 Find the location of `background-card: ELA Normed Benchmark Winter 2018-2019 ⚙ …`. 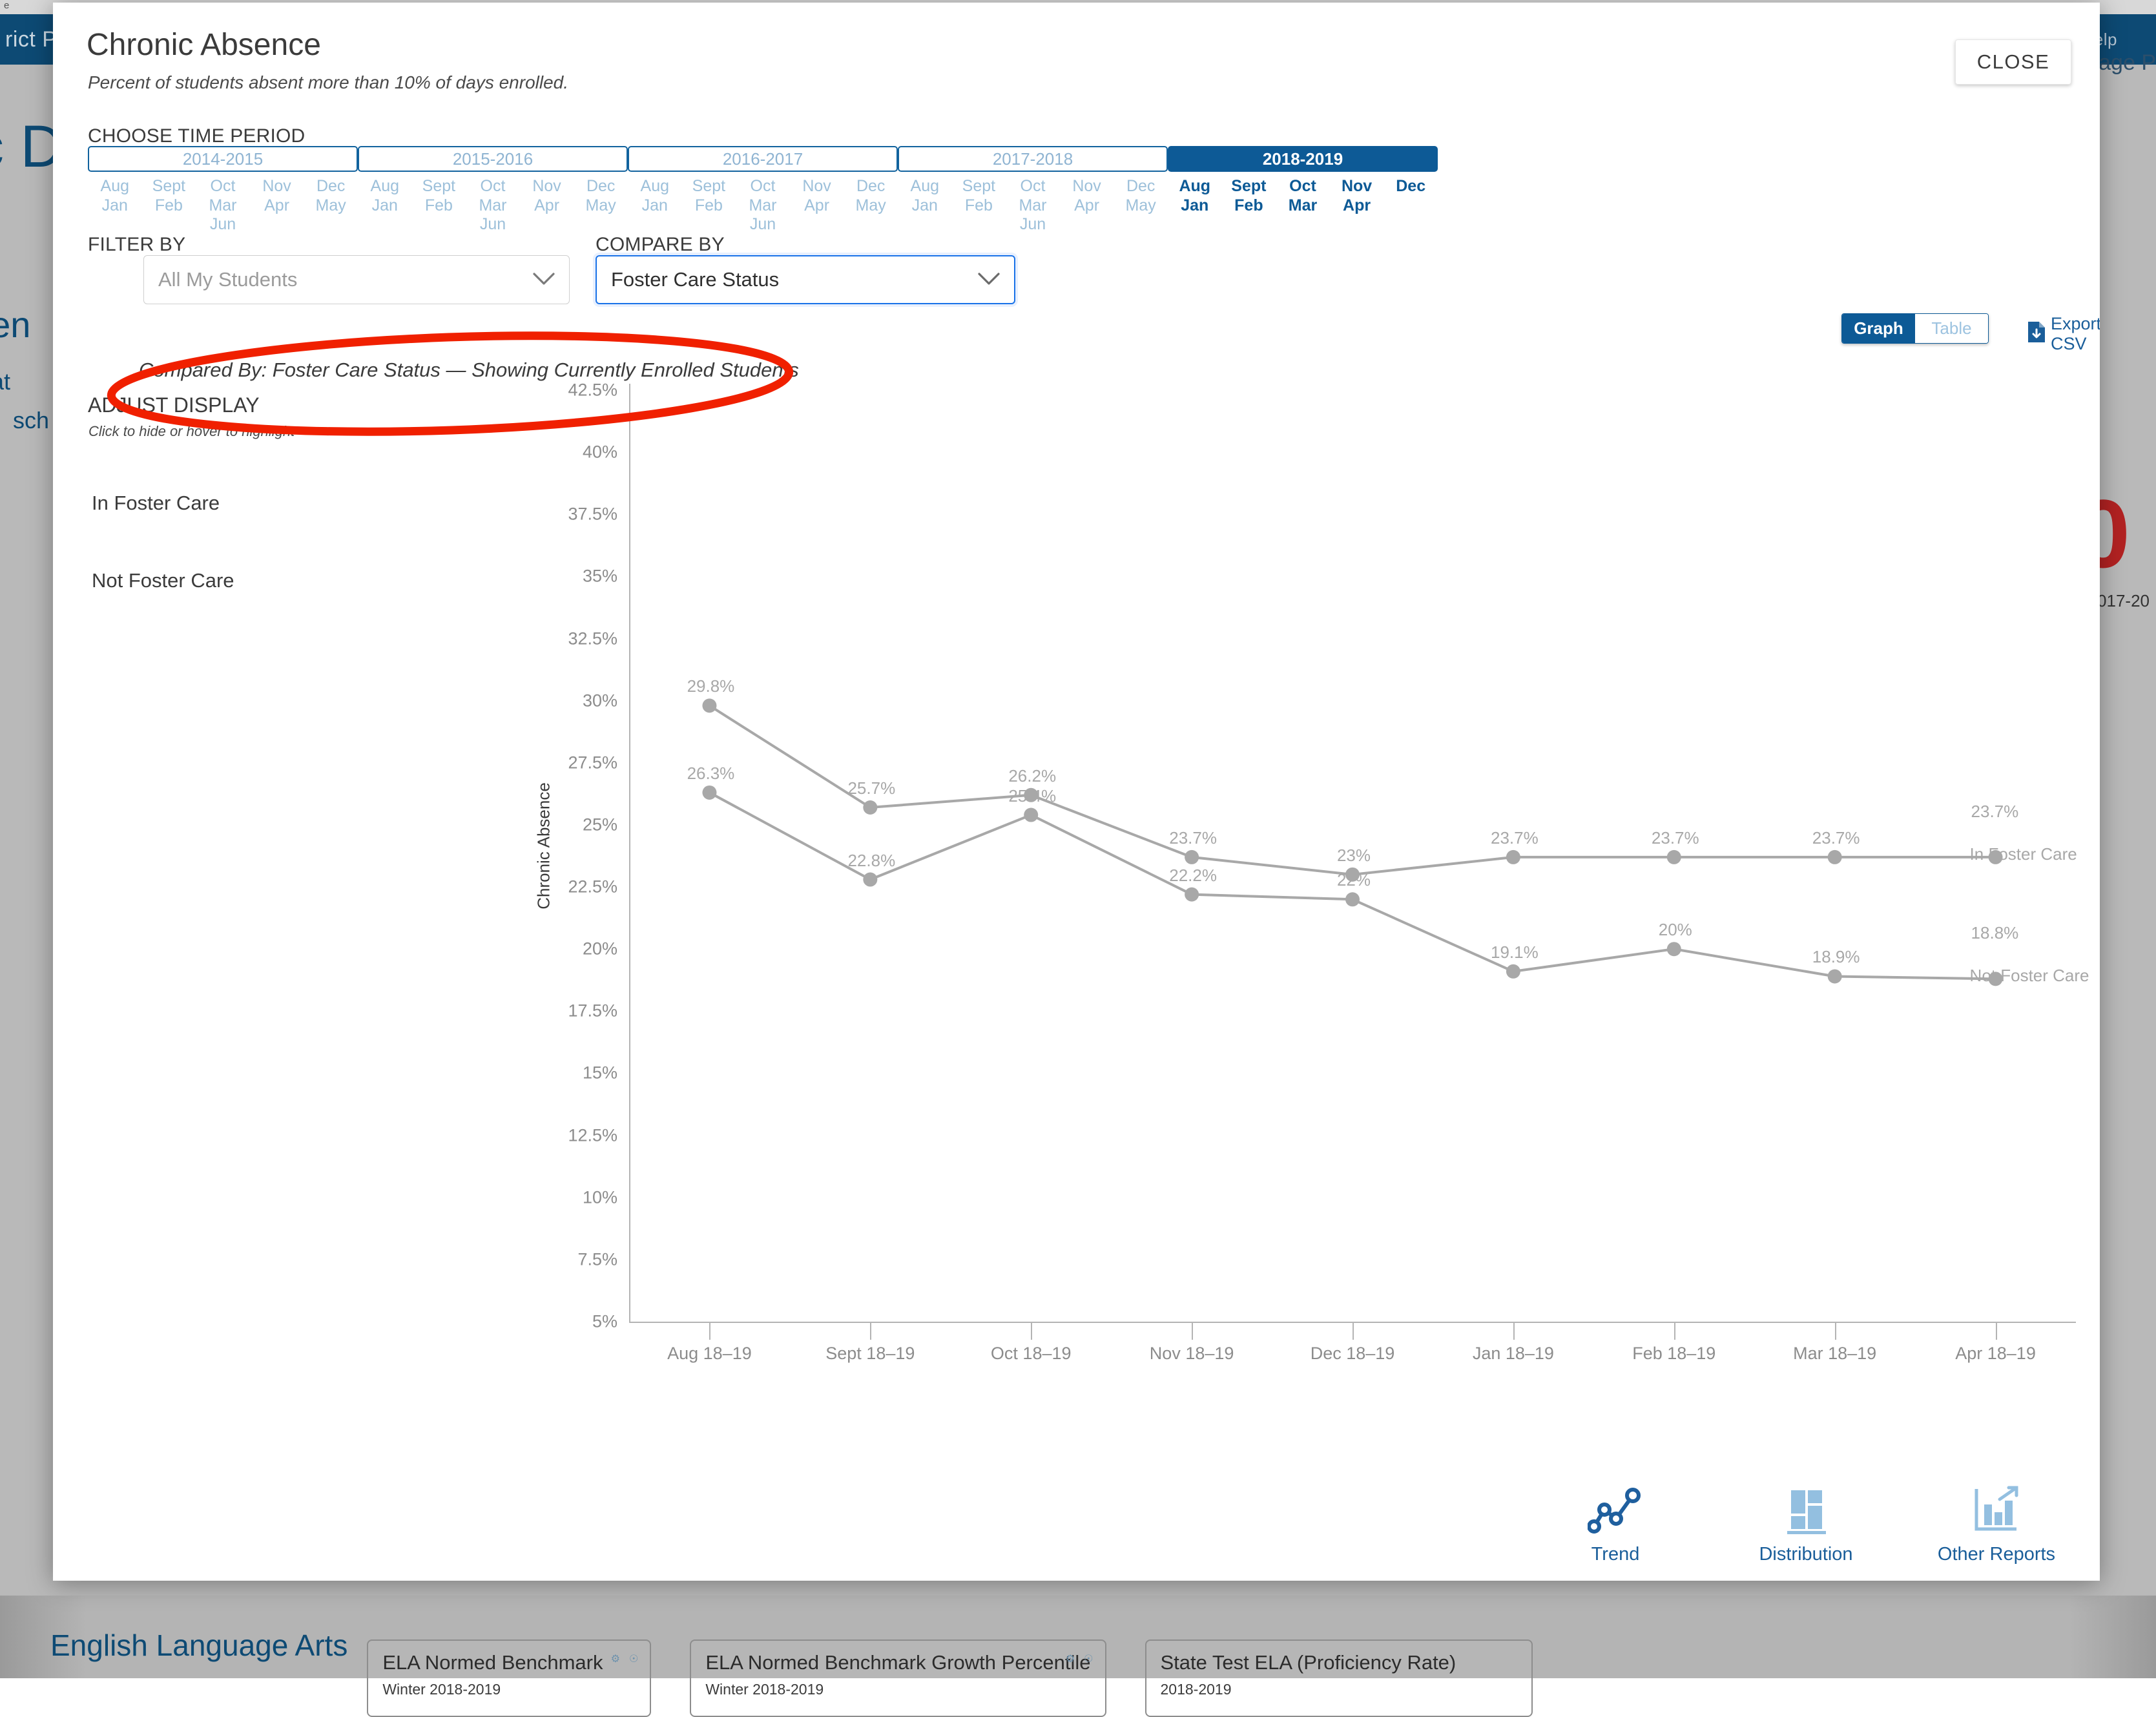

background-card: ELA Normed Benchmark Winter 2018-2019 ⚙ … is located at coordinates (510, 1678).